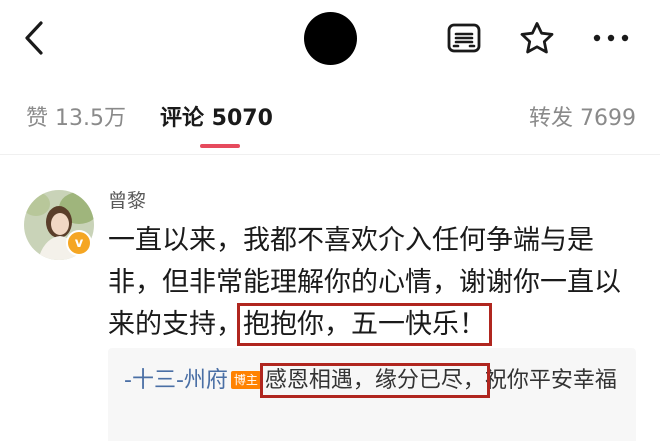 This screenshot has height=441, width=660. I want to click on tab-likes: 赞 13.5万, so click(76, 116).